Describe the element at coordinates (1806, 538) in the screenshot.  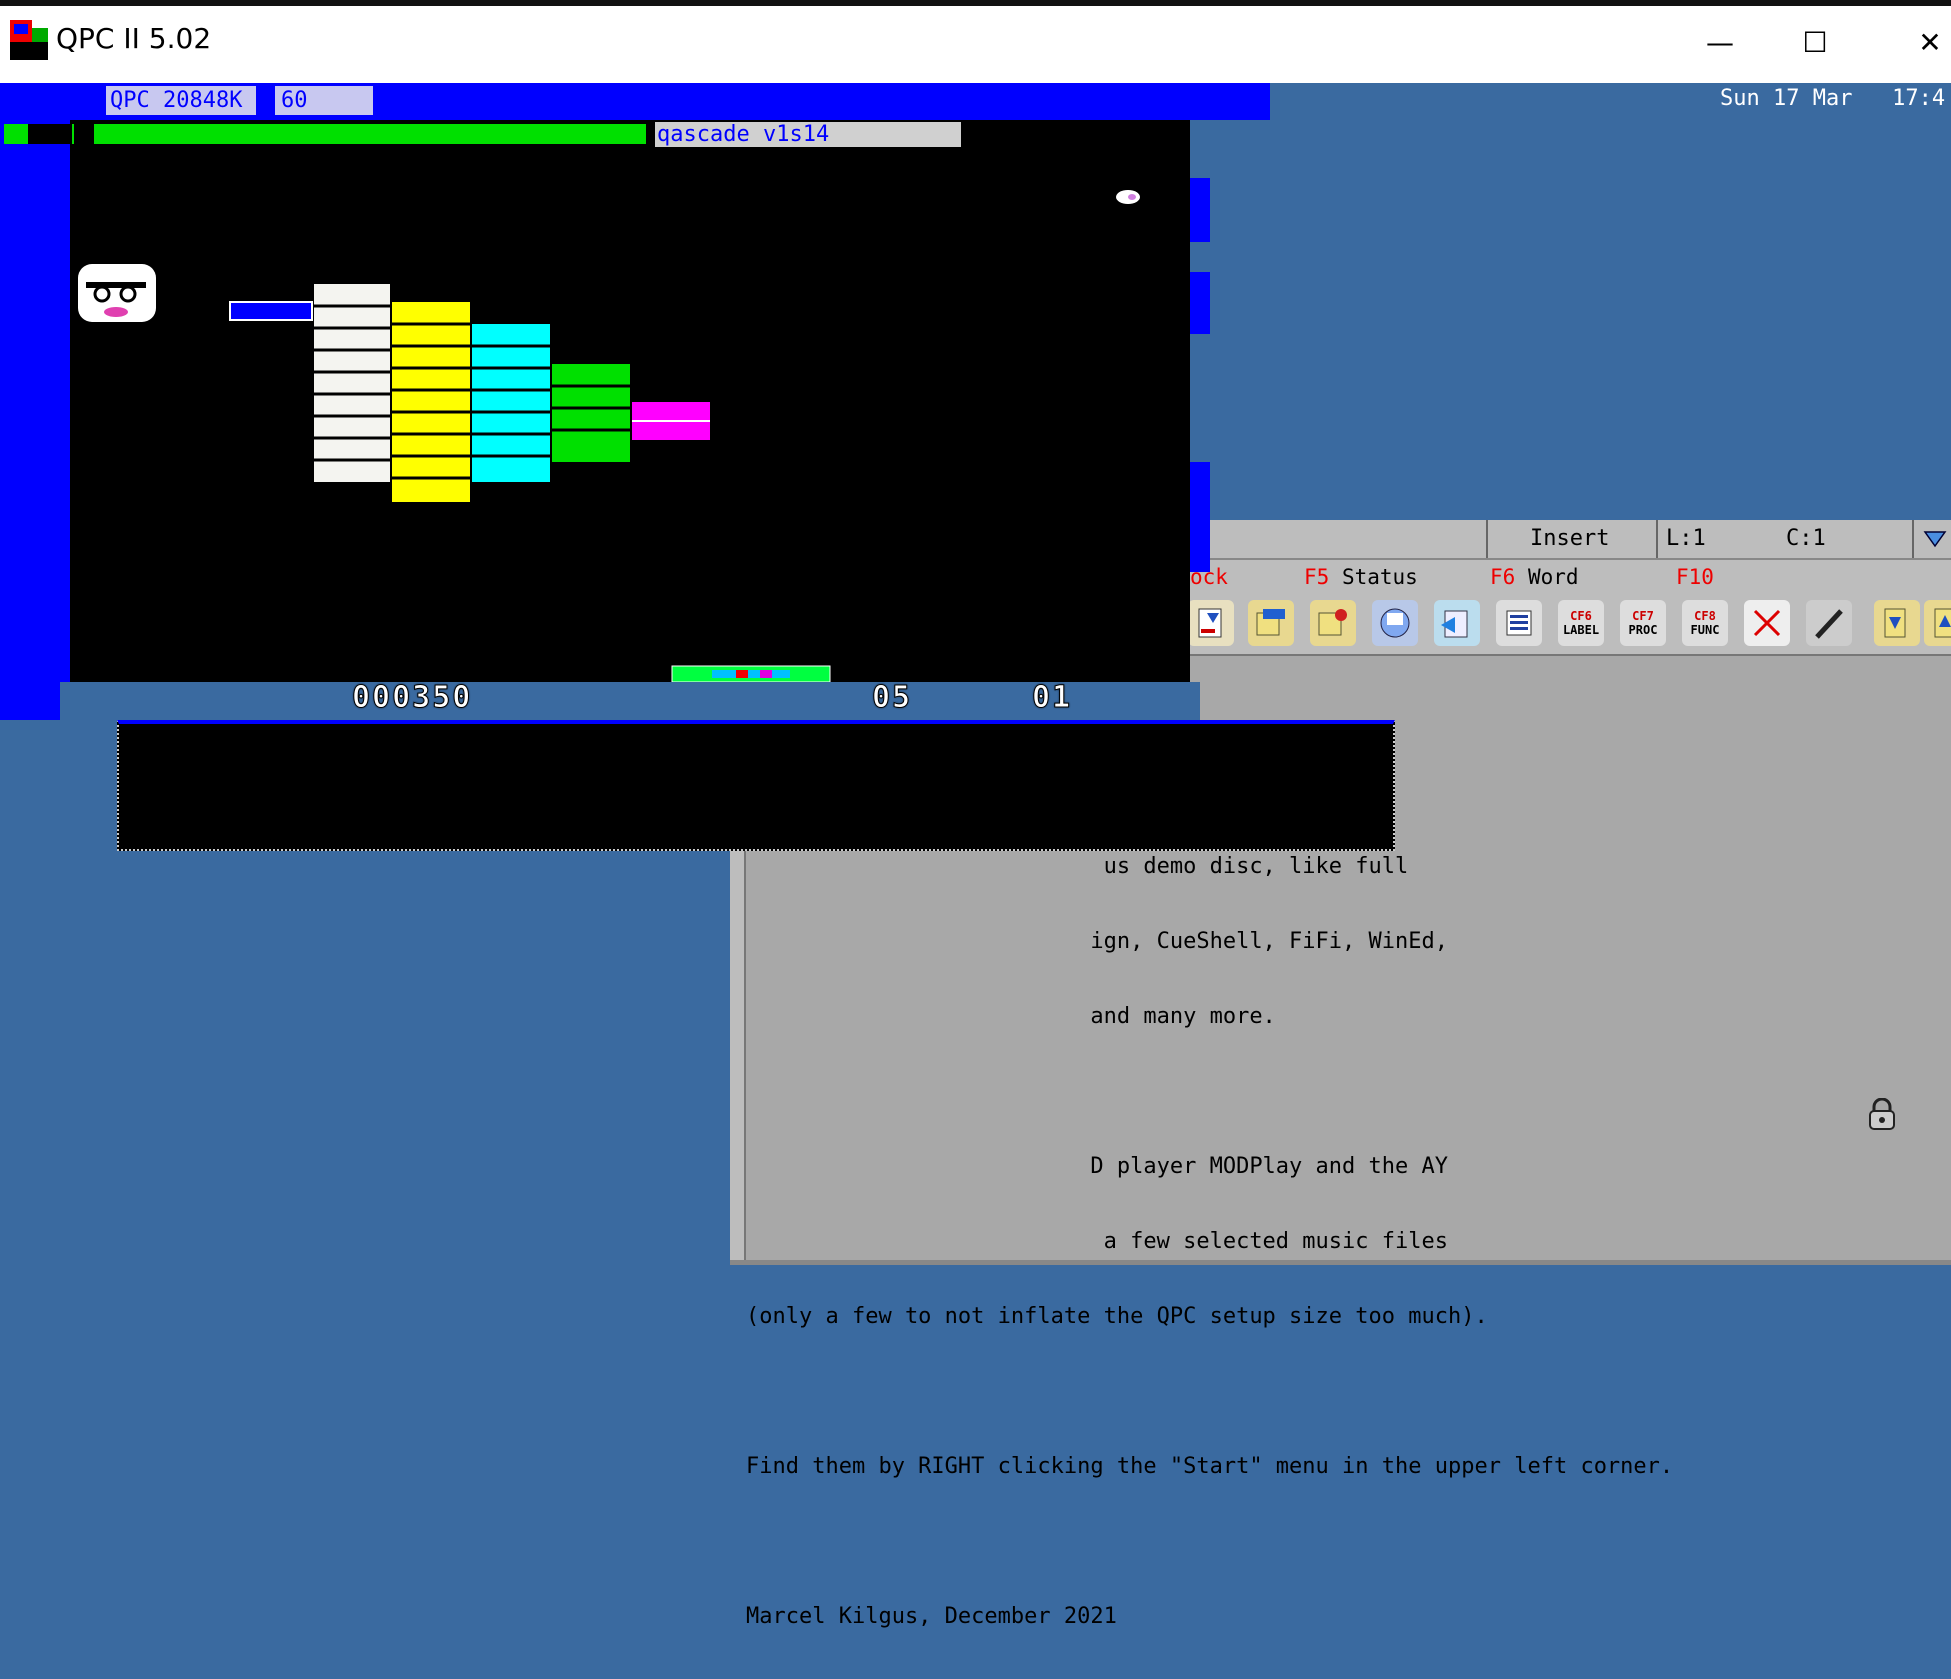
I see `column-indicator: C:1` at that location.